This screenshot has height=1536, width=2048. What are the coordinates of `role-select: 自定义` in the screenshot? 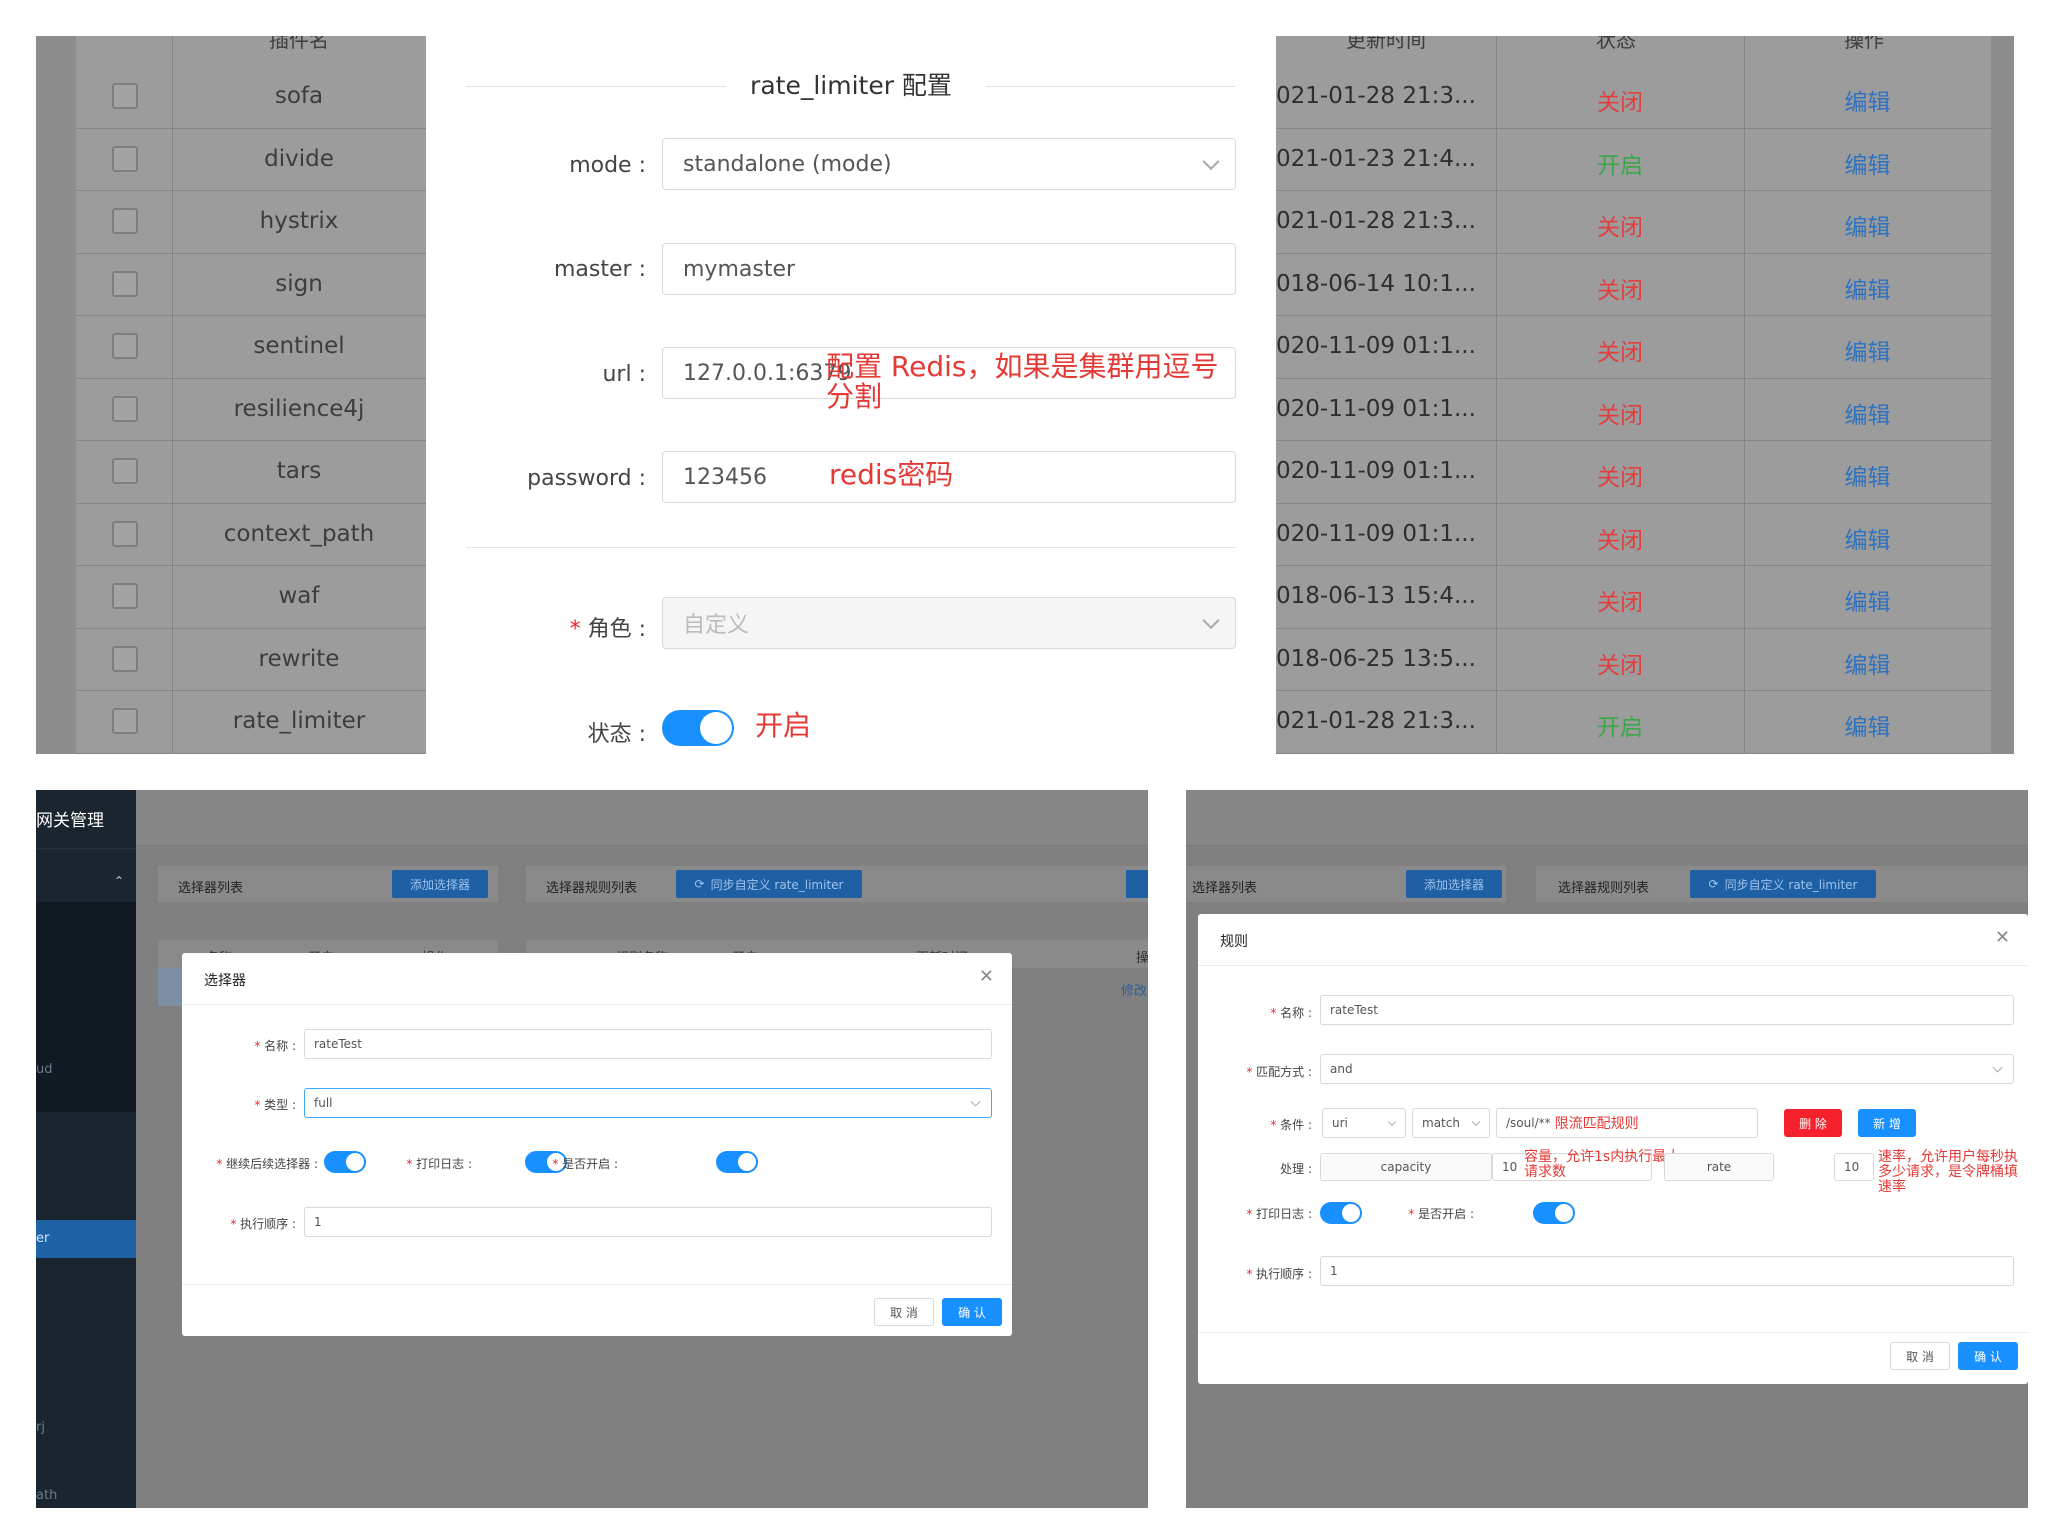 It's located at (949, 623).